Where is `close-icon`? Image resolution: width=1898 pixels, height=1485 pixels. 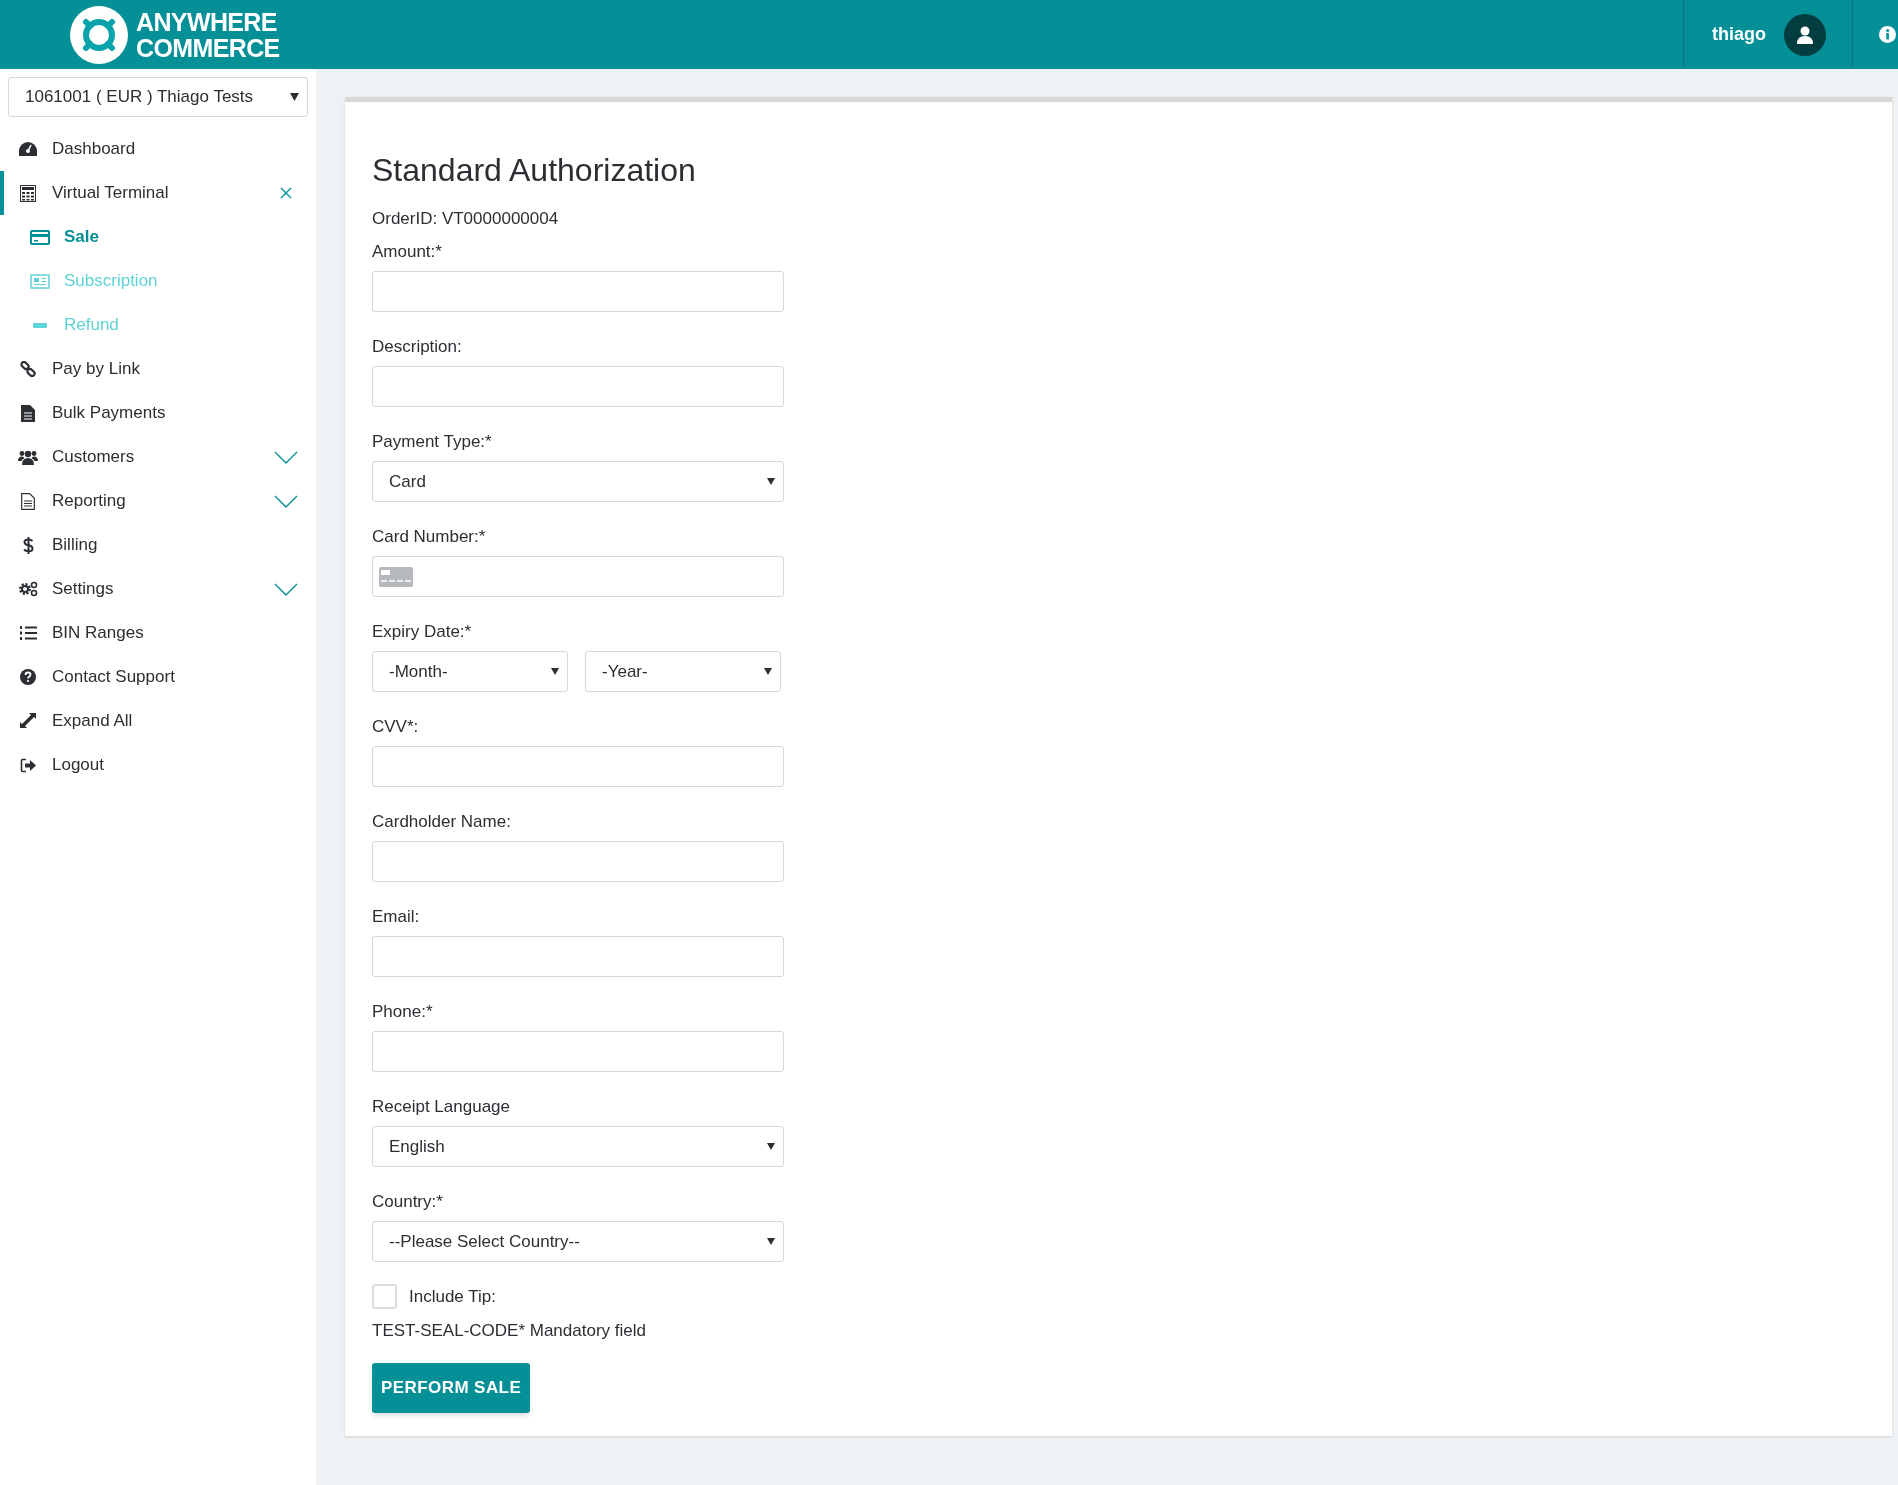 close-icon is located at coordinates (286, 193).